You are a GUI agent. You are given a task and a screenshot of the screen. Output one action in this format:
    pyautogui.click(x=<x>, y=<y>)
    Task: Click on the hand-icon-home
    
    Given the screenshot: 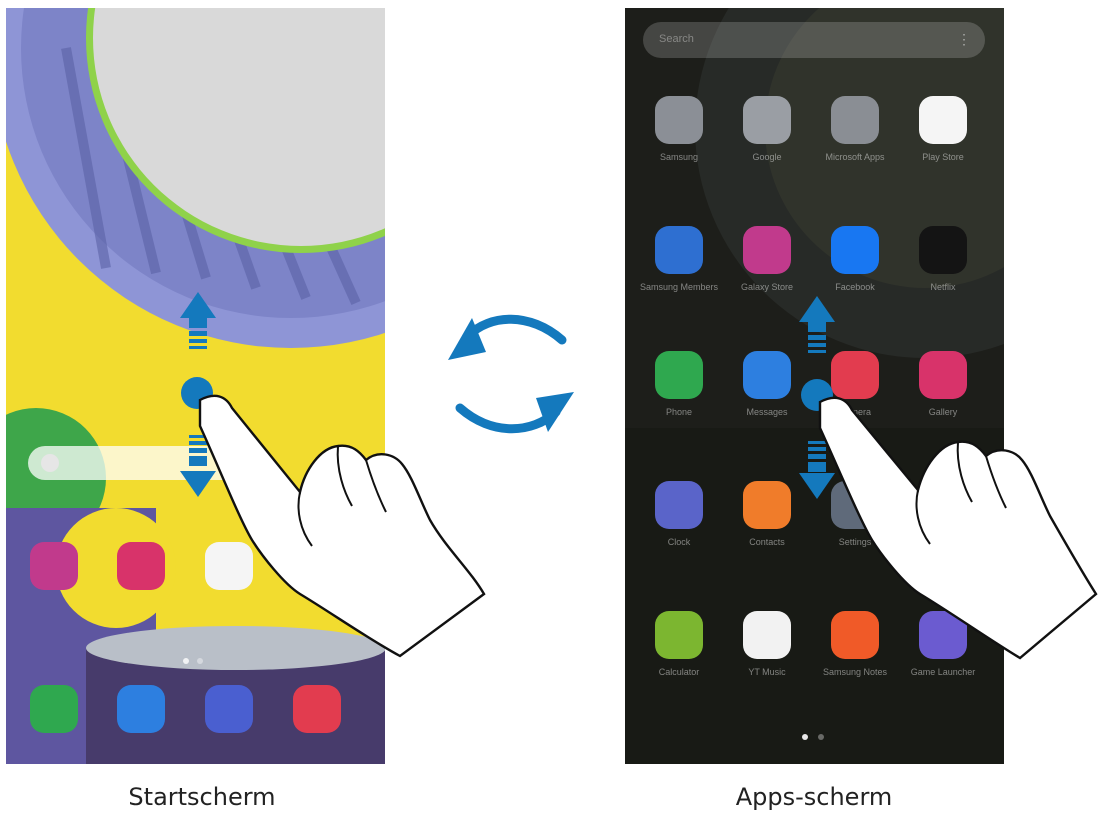 What is the action you would take?
    pyautogui.click(x=342, y=526)
    